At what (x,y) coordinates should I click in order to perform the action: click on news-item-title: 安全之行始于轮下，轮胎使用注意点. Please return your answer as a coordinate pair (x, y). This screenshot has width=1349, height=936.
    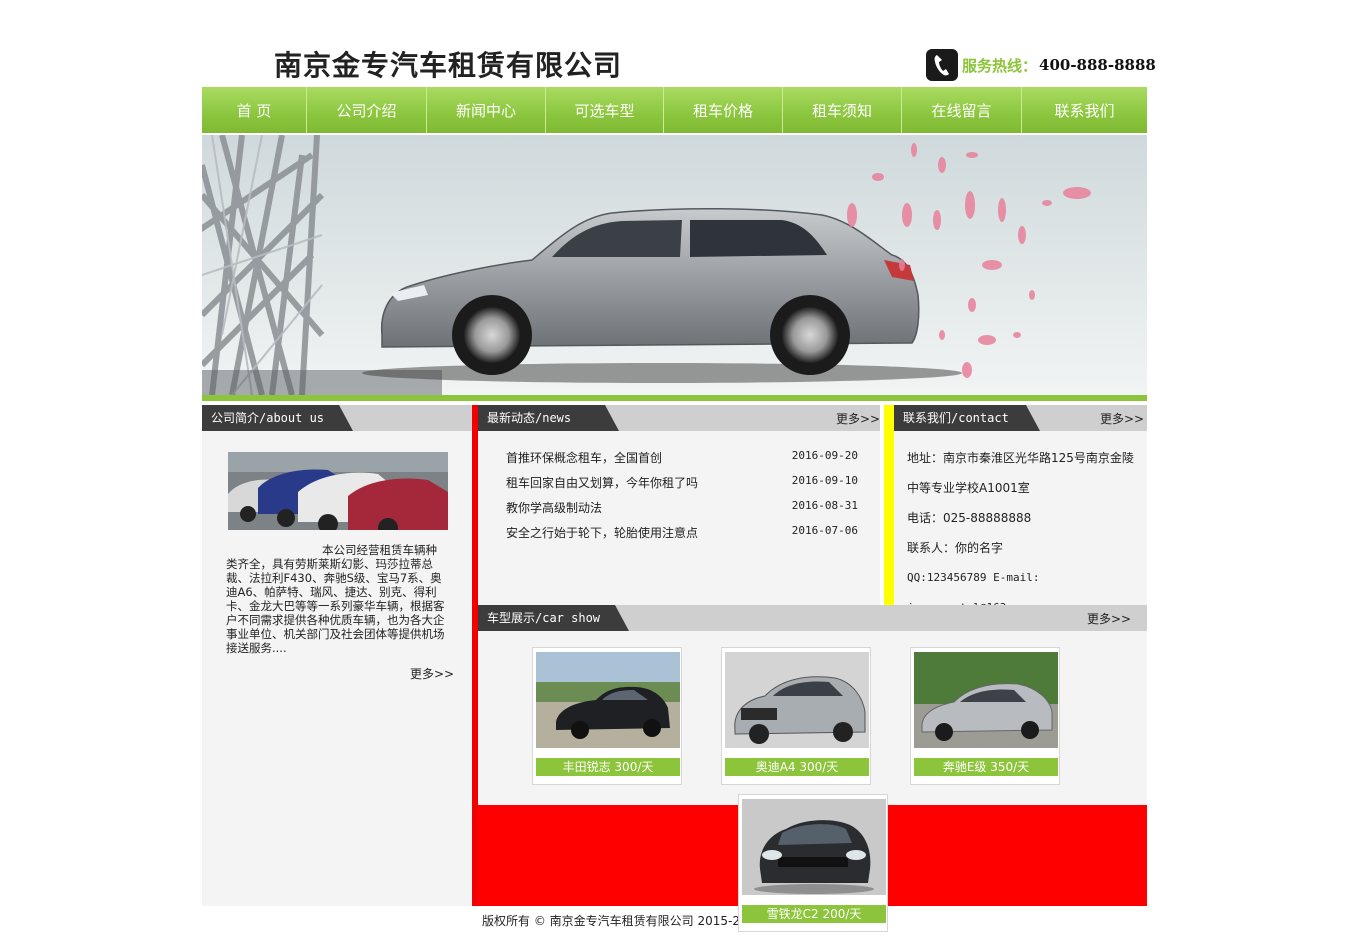
    Looking at the image, I should click on (602, 536).